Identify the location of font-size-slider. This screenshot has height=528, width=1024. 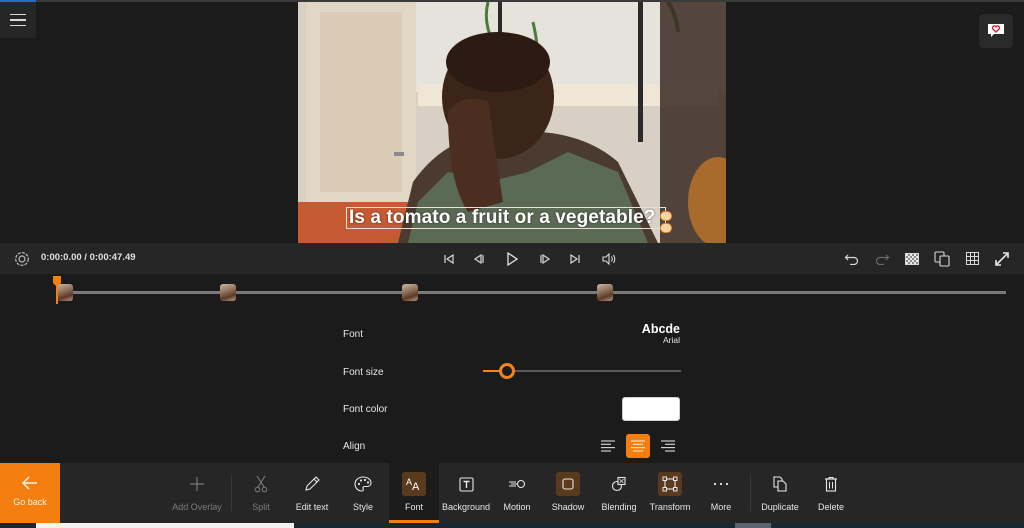
(582, 371).